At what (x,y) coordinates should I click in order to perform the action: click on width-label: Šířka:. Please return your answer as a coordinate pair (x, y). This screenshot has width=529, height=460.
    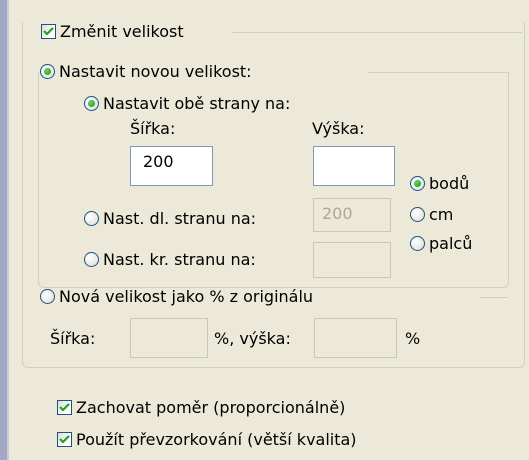
    Looking at the image, I should click on (153, 128).